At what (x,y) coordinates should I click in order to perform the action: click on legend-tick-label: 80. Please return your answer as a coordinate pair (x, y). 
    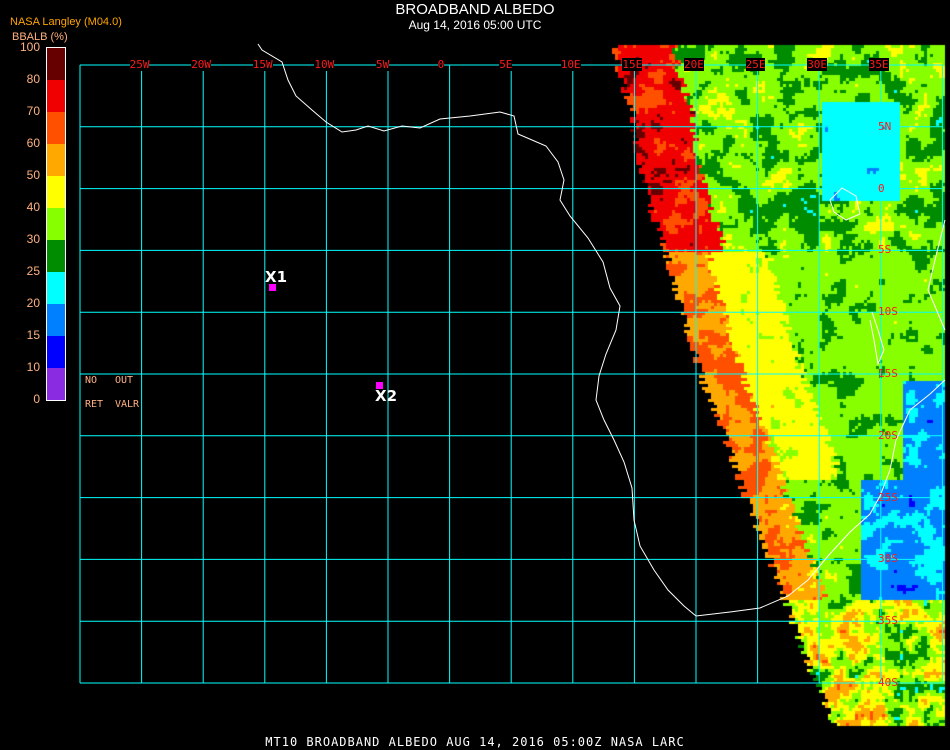
    Looking at the image, I should click on (33, 79).